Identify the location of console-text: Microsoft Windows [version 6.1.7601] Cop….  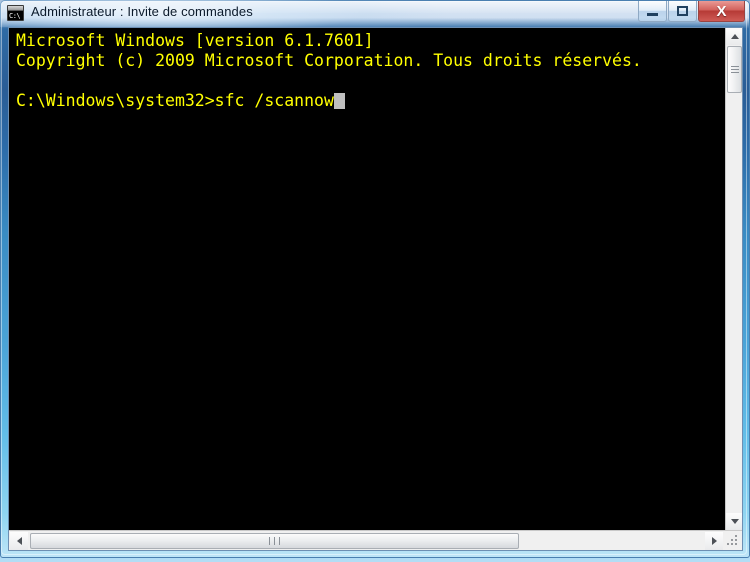
(329, 71).